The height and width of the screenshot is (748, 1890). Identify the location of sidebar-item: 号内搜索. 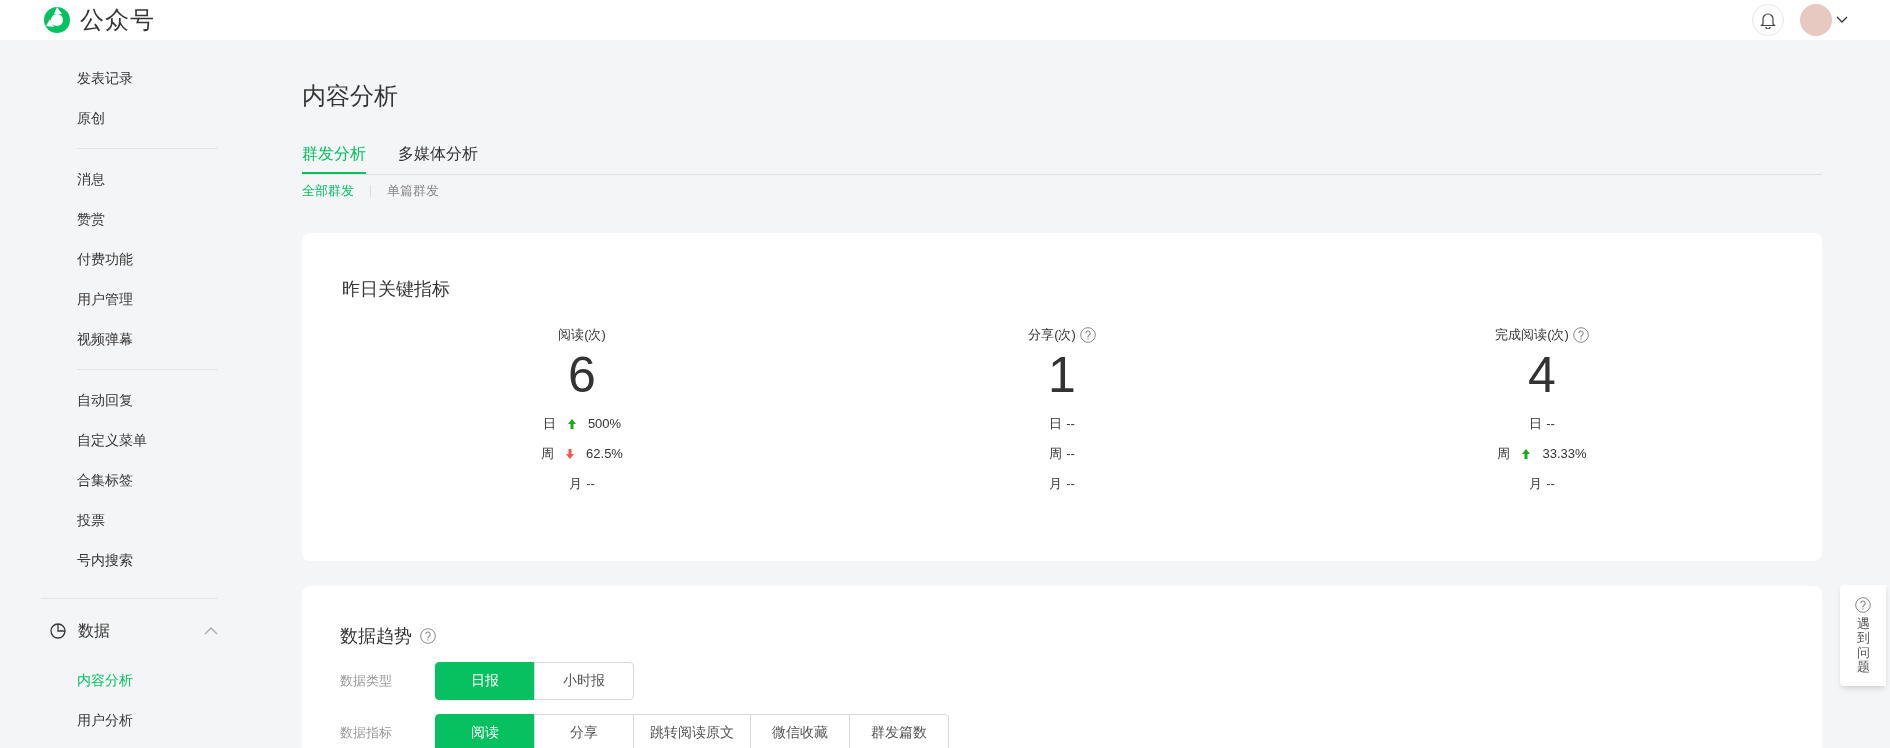
(130, 560).